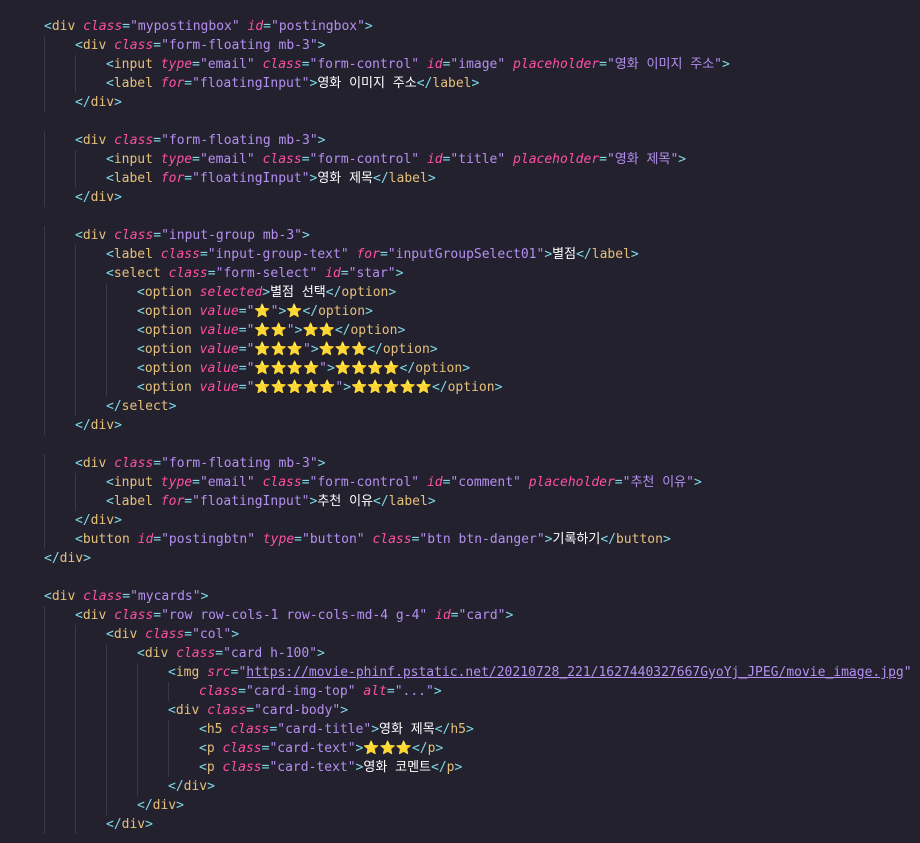  Describe the element at coordinates (133, 64) in the screenshot. I see `code-token: input` at that location.